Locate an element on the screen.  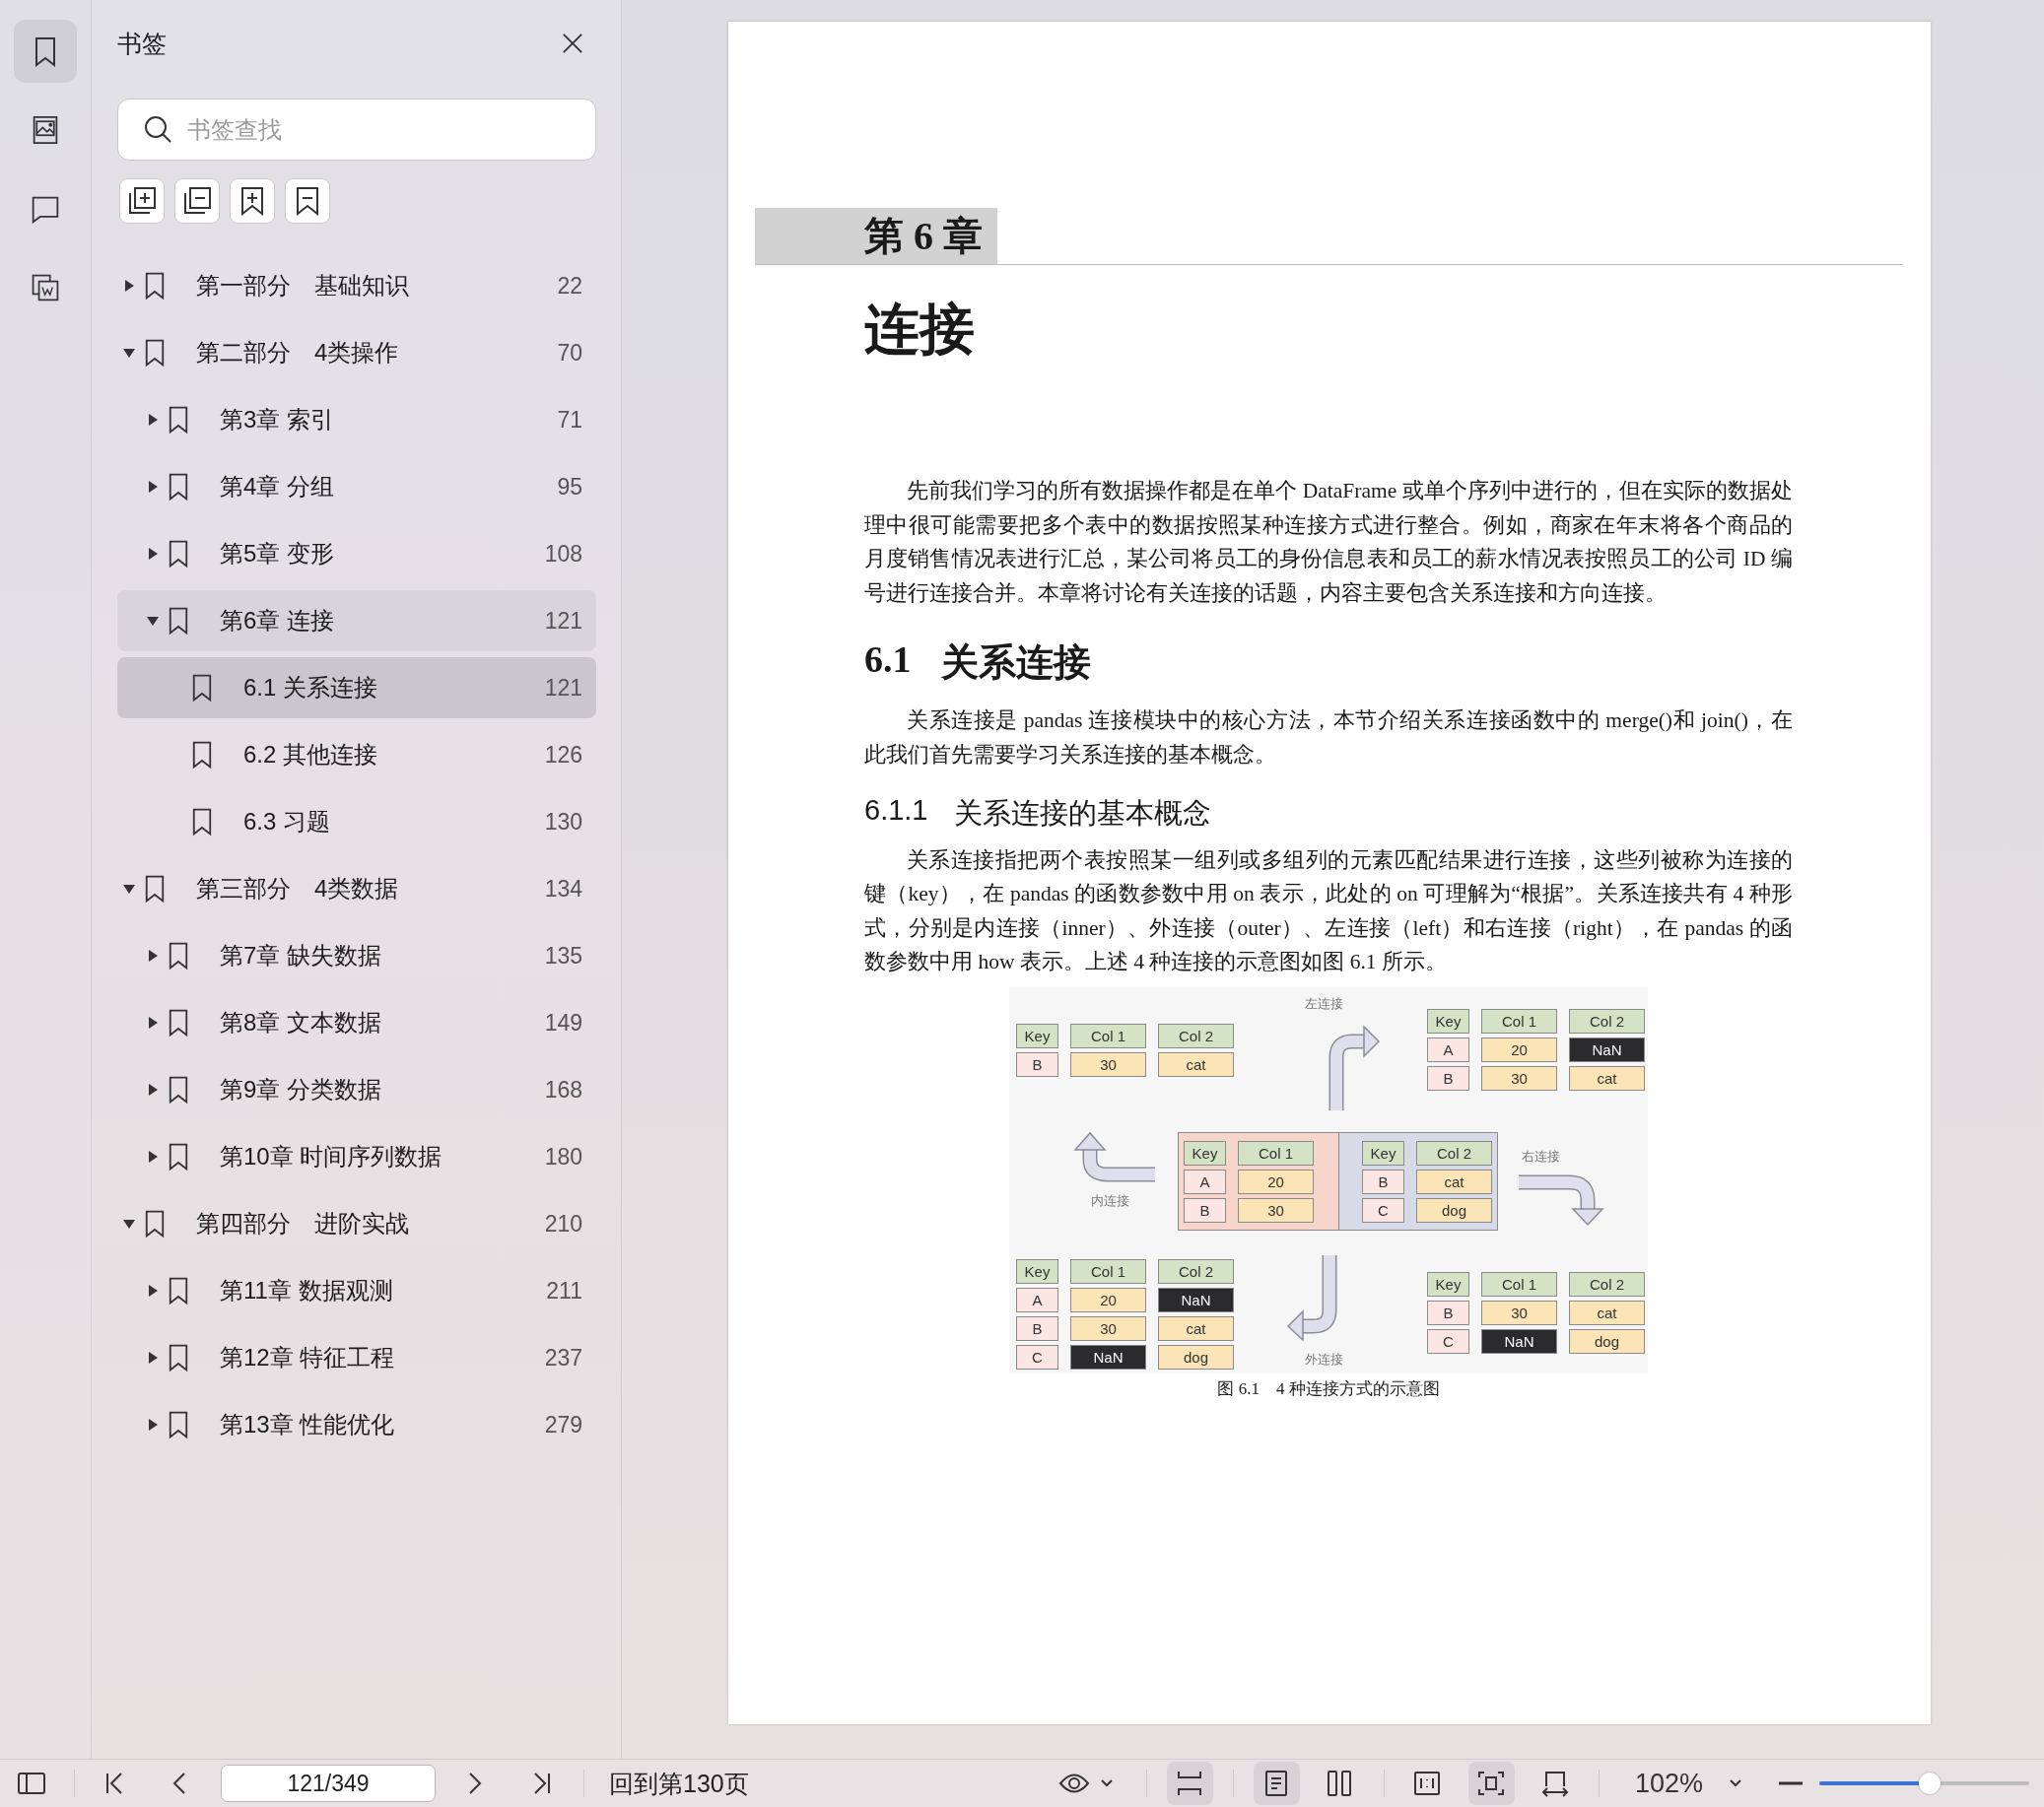
bookmark-item: 第5章 变形 108 is located at coordinates (356, 553).